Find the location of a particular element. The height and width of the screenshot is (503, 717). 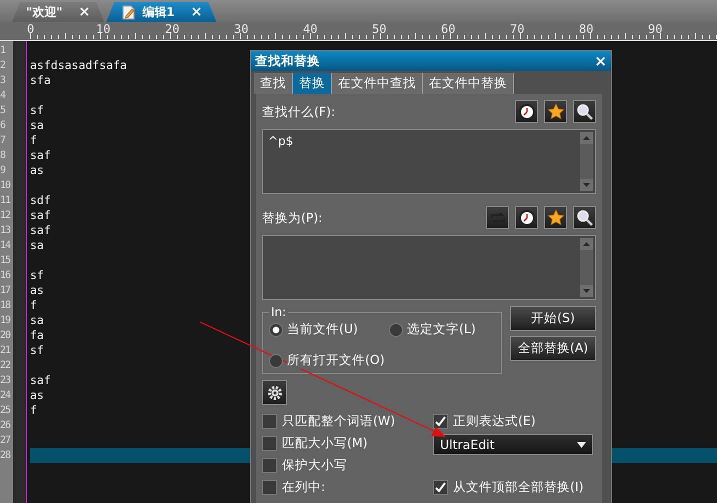

file-tab: 编辑1 × is located at coordinates (161, 12).